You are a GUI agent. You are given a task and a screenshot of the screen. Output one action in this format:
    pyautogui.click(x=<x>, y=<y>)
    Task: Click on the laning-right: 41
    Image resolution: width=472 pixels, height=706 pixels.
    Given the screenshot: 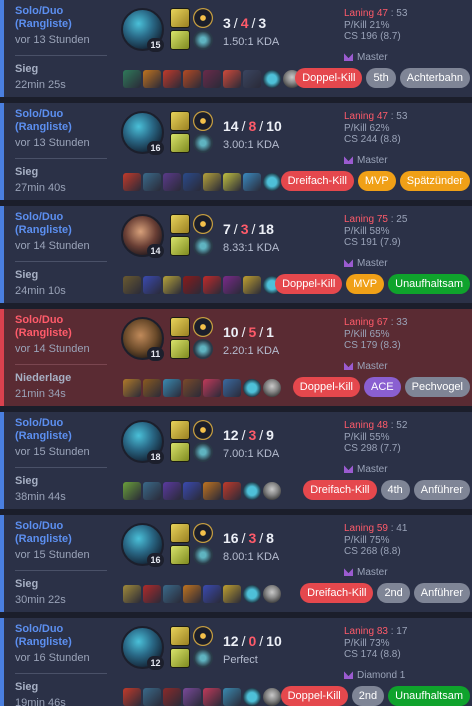 What is the action you would take?
    pyautogui.click(x=402, y=528)
    